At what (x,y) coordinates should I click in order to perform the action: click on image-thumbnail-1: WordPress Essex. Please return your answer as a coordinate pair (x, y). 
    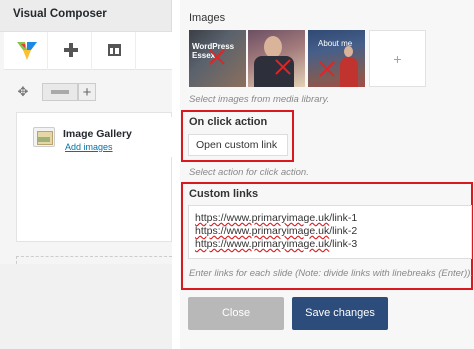
    Looking at the image, I should click on (217, 58).